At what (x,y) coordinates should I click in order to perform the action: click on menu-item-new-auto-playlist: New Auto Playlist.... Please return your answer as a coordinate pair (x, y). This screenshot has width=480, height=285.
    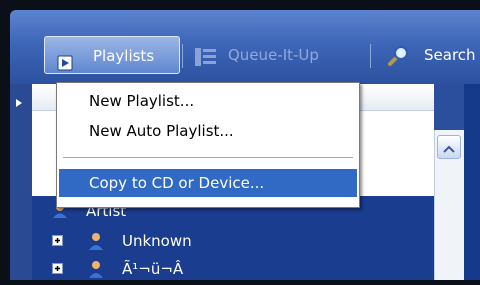
    Looking at the image, I should click on (208, 131).